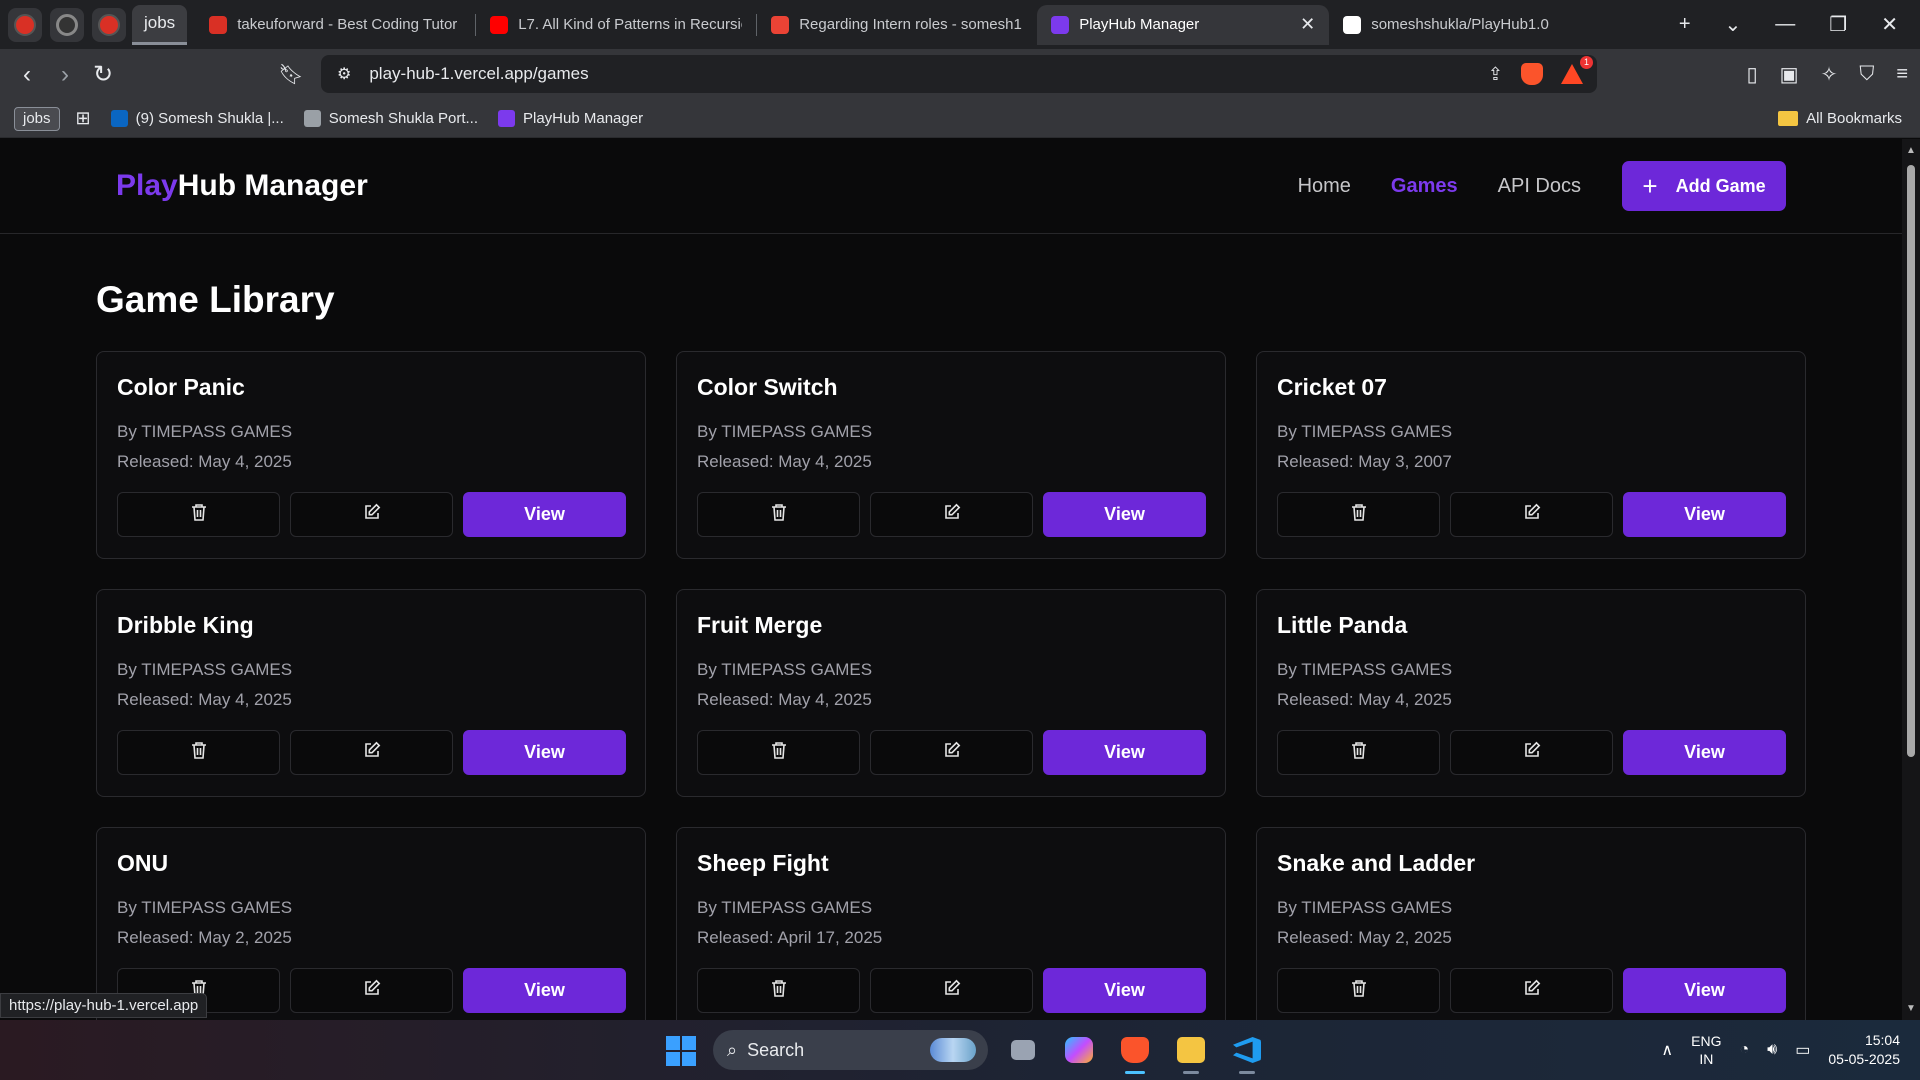 The width and height of the screenshot is (1920, 1080). Describe the element at coordinates (1135, 1052) in the screenshot. I see `brave-taskbar-button` at that location.